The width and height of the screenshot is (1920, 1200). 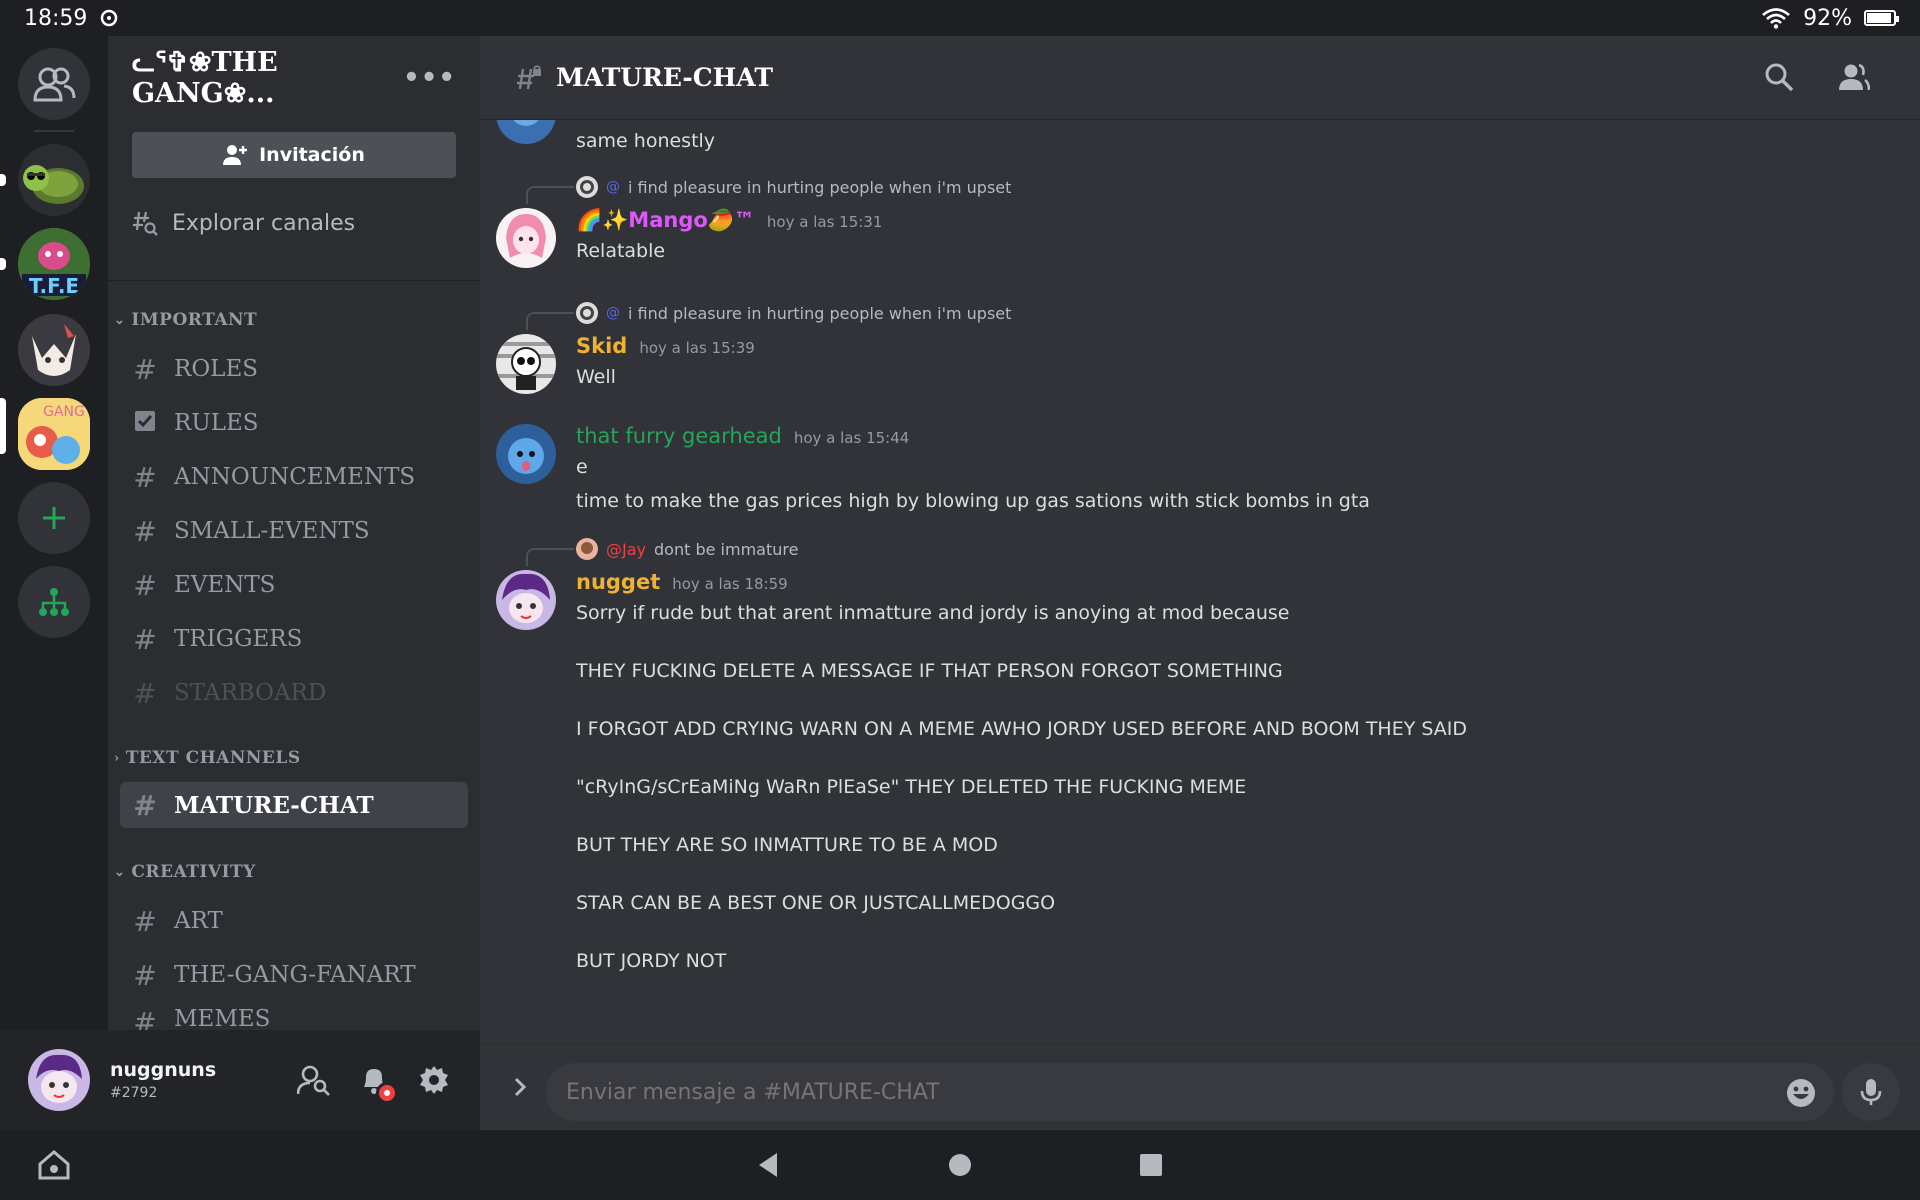 I want to click on discover-servers-button, so click(x=54, y=602).